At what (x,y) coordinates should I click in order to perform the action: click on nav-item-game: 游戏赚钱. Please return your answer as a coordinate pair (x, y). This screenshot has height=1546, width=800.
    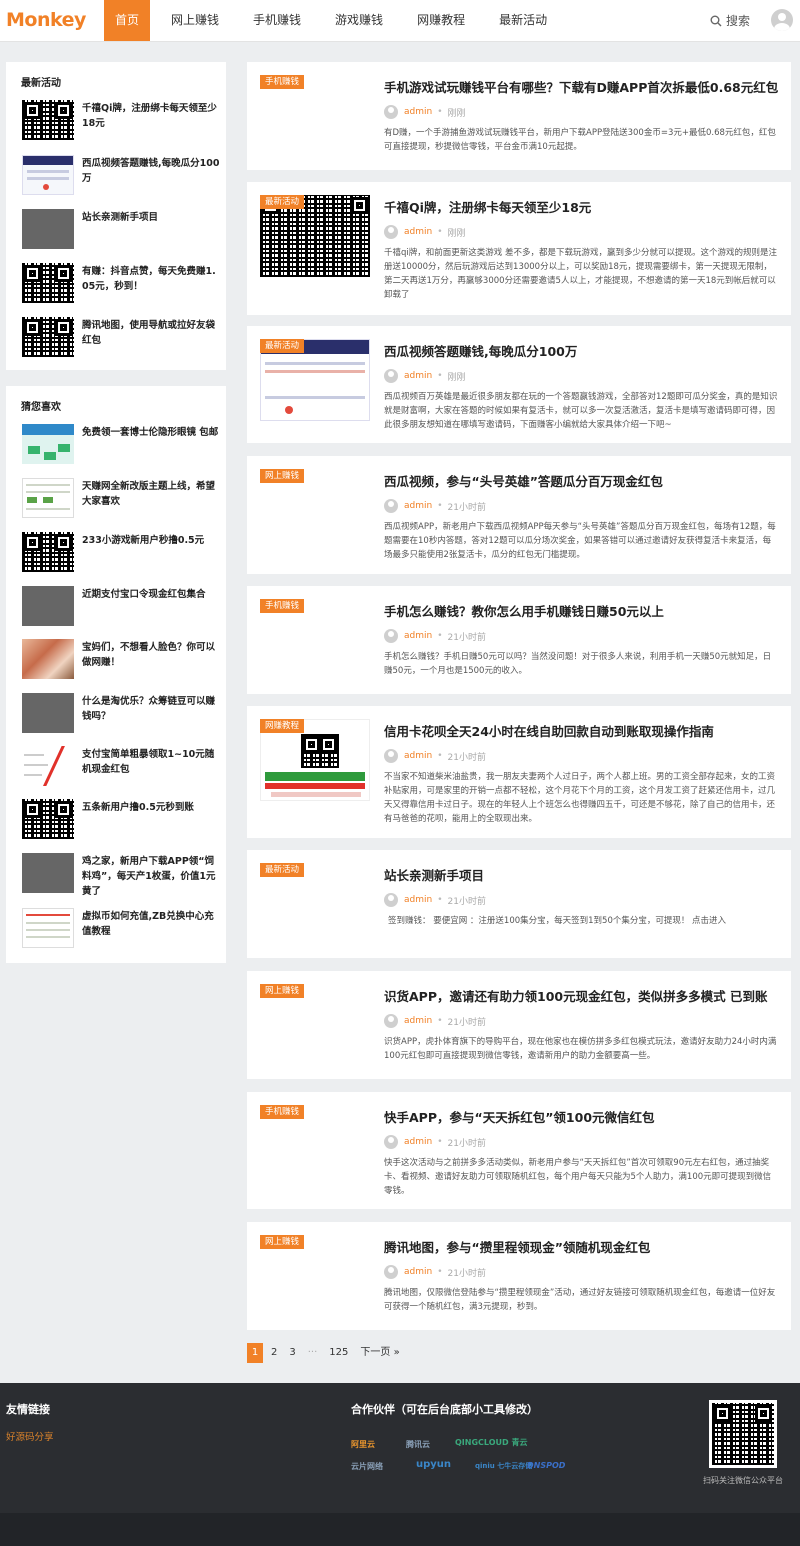
    Looking at the image, I should click on (359, 20).